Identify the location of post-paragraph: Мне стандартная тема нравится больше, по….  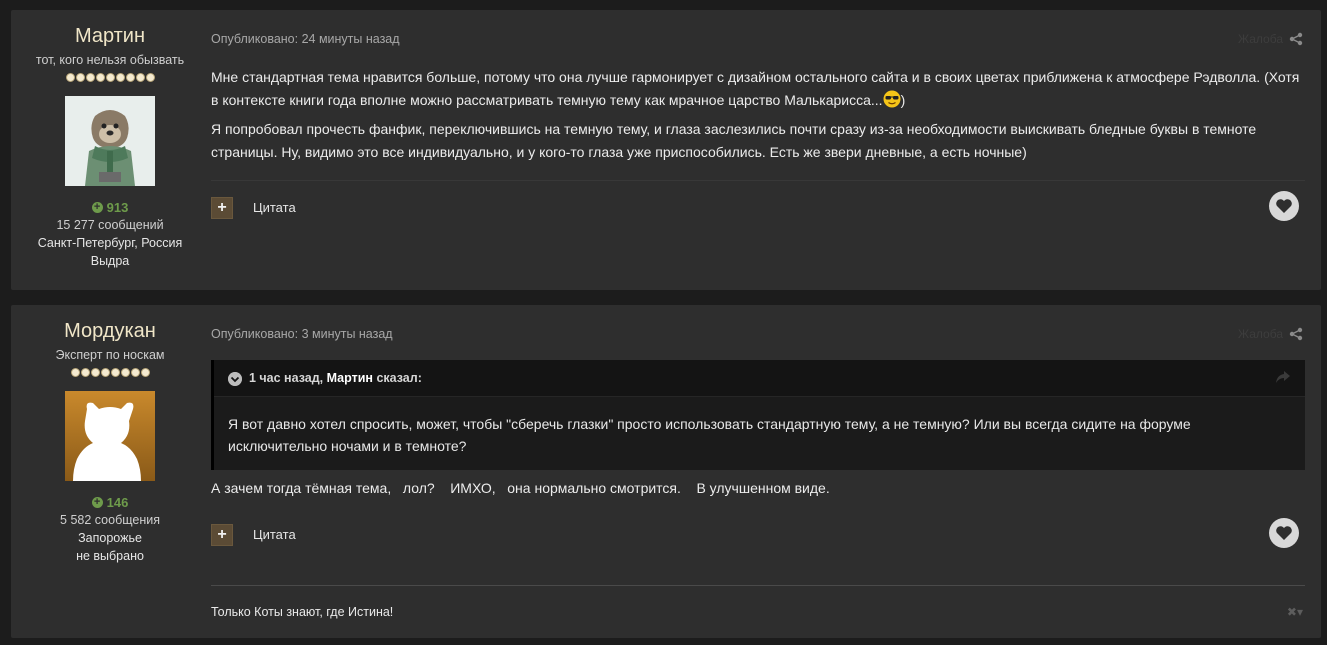
(758, 89).